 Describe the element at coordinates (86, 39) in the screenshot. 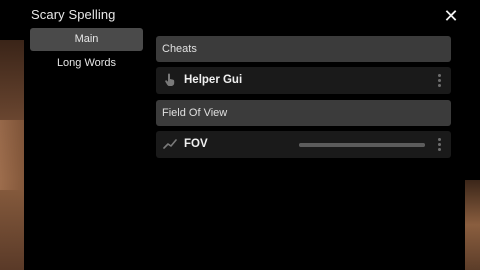

I see `sidebar-item-main: Main` at that location.